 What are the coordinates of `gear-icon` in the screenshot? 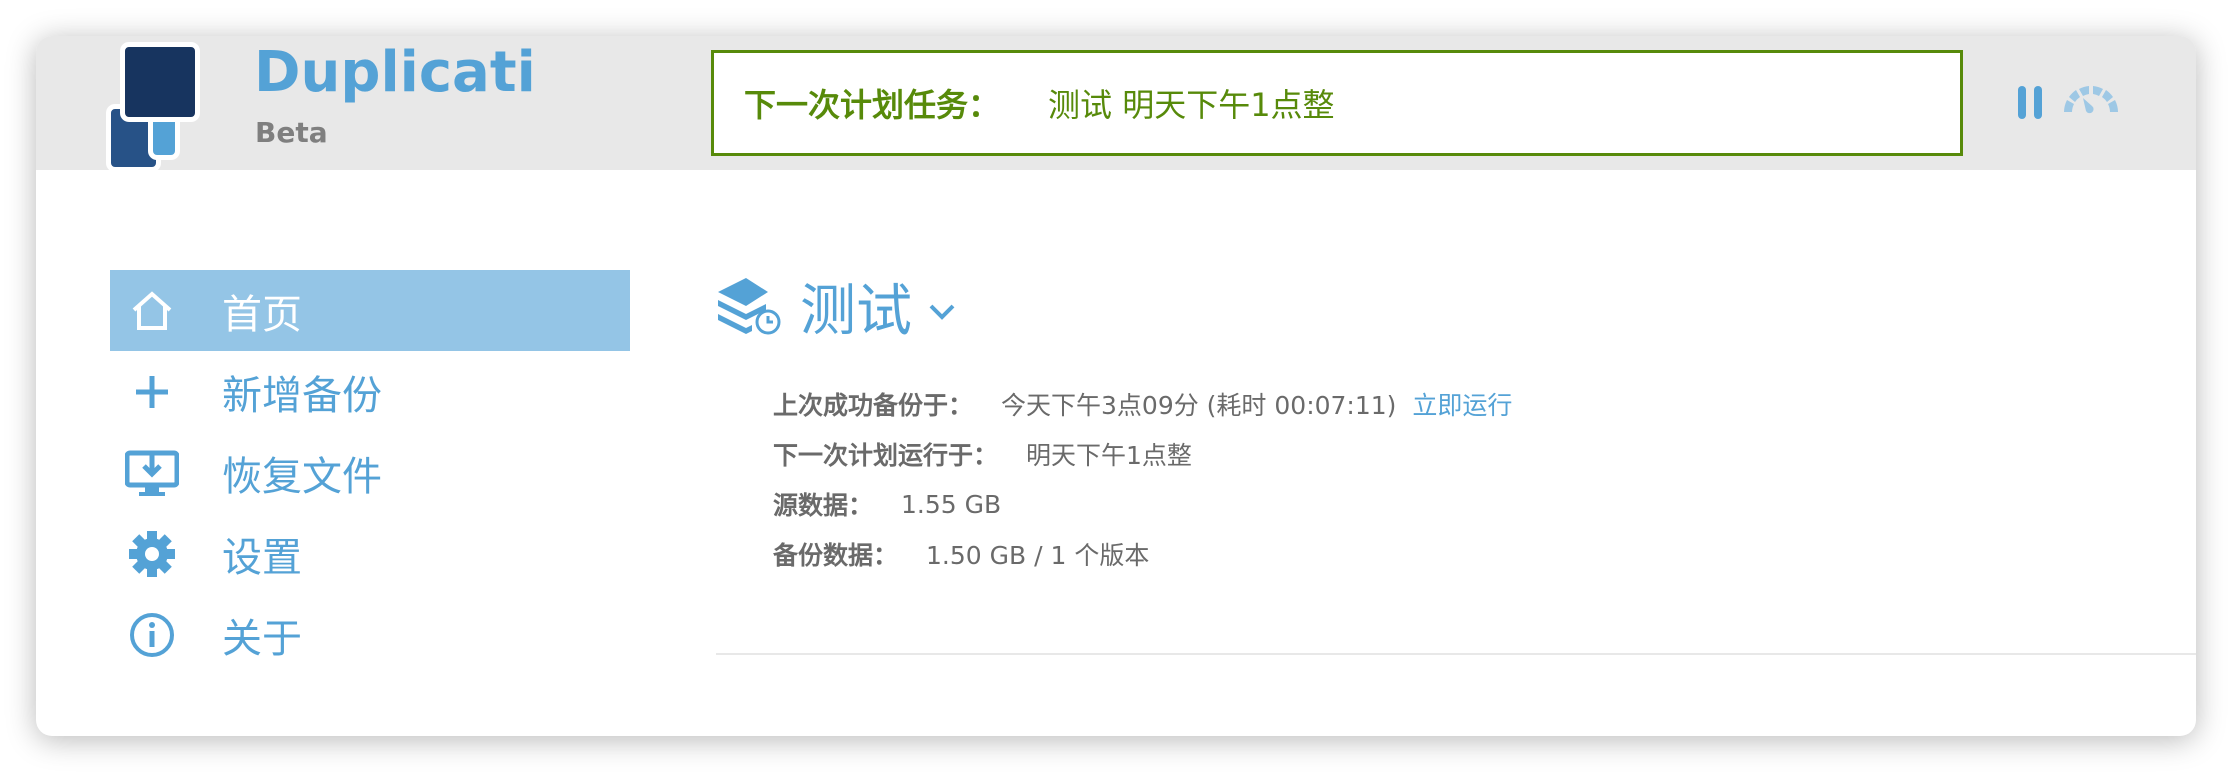 It's located at (152, 554).